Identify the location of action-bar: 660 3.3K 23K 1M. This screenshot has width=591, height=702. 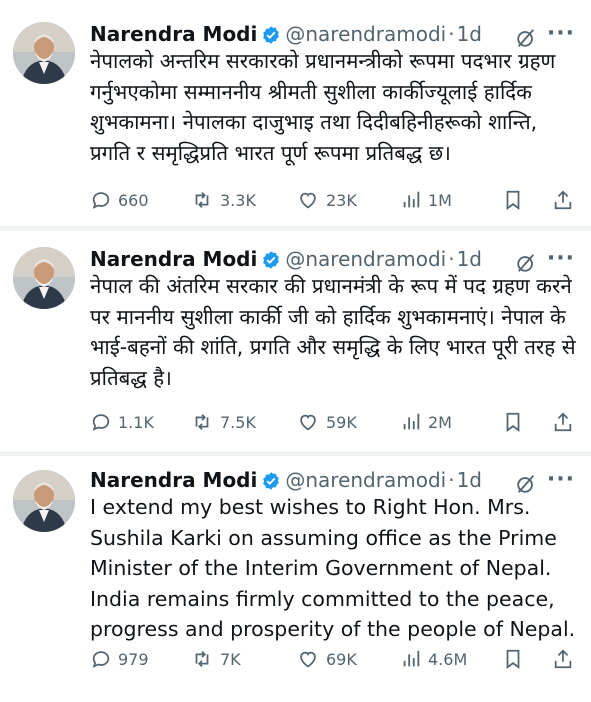
(333, 200).